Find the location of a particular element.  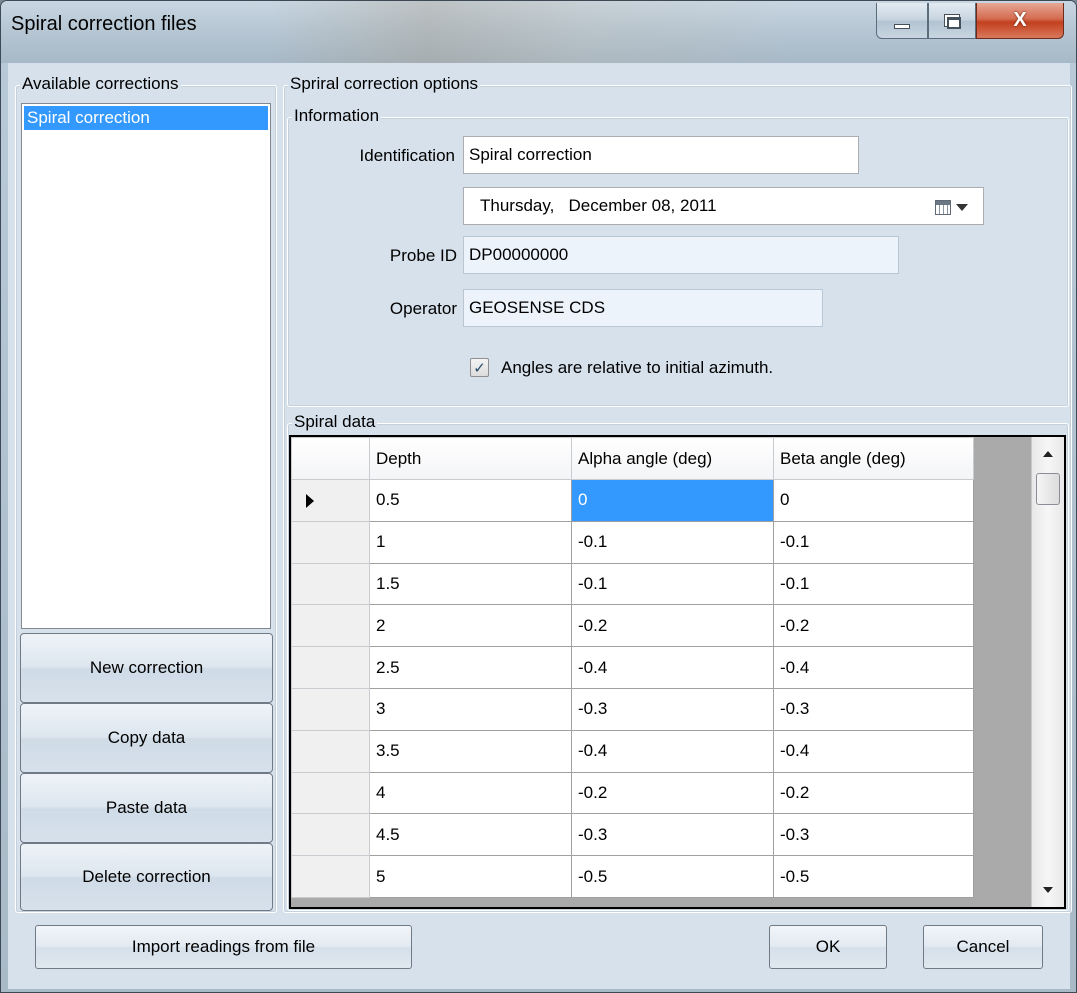

operator-field: GEOSENSE CDS is located at coordinates (643, 308).